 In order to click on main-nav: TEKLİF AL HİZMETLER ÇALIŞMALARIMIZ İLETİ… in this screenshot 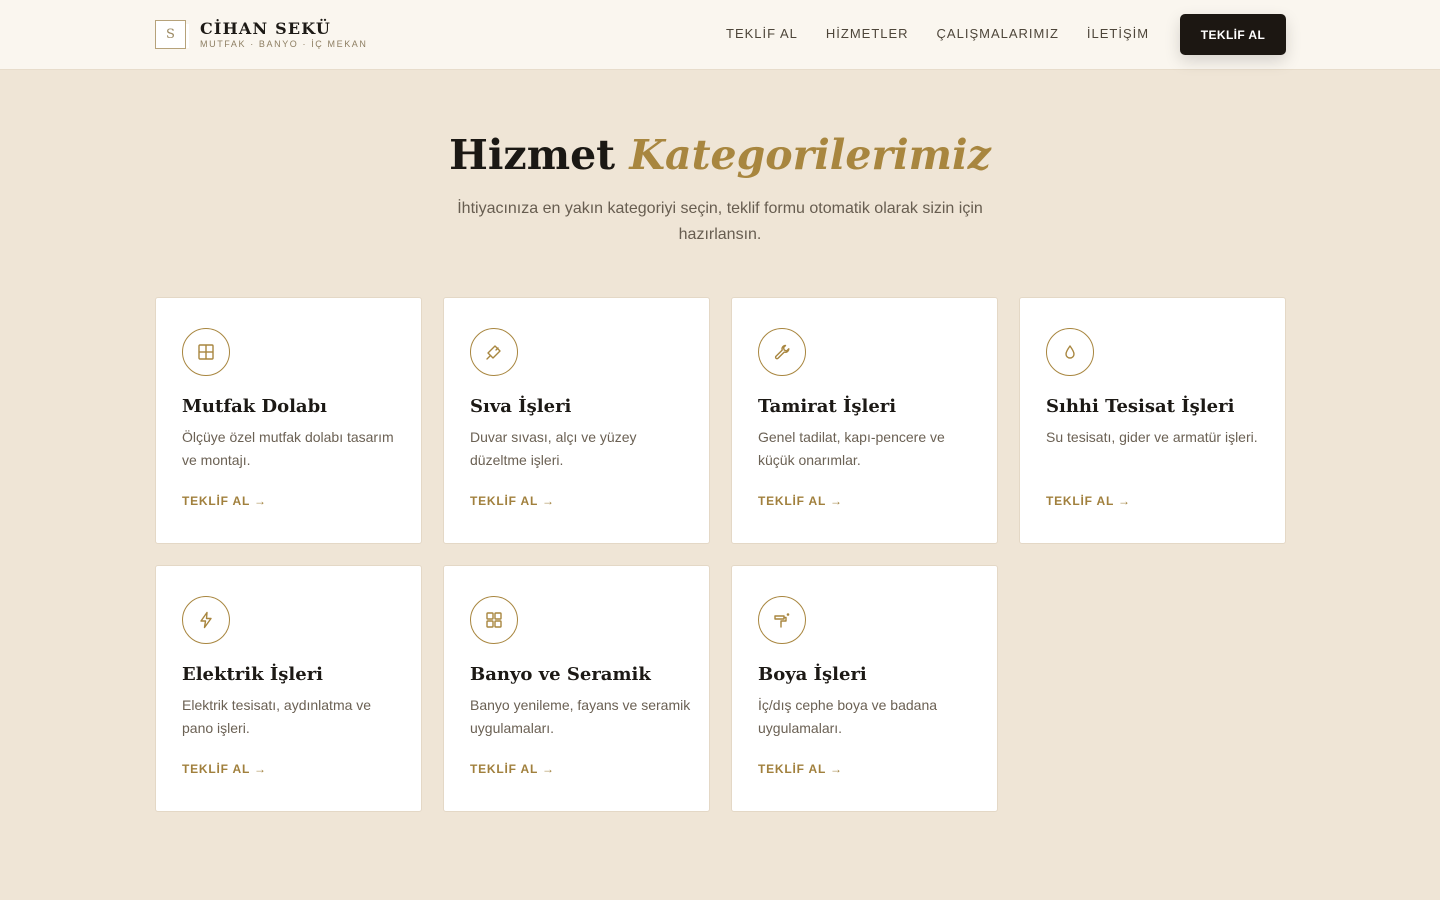, I will do `click(951, 34)`.